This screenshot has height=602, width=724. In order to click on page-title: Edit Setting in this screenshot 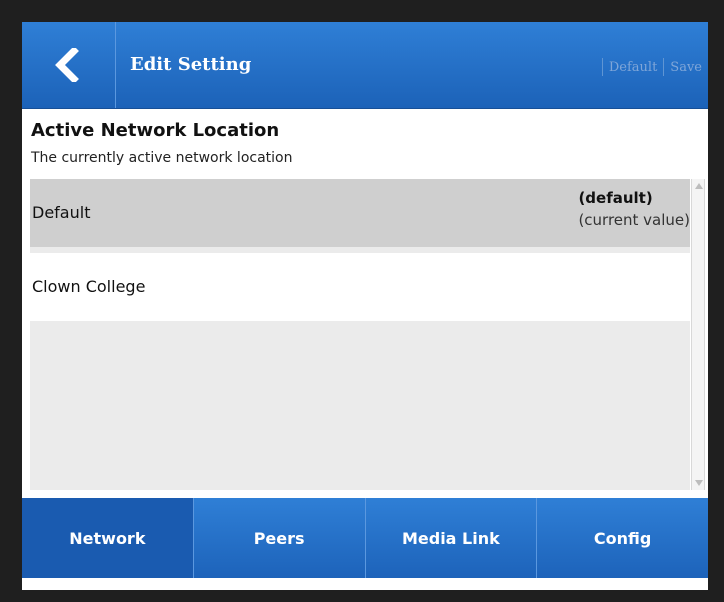, I will do `click(191, 64)`.